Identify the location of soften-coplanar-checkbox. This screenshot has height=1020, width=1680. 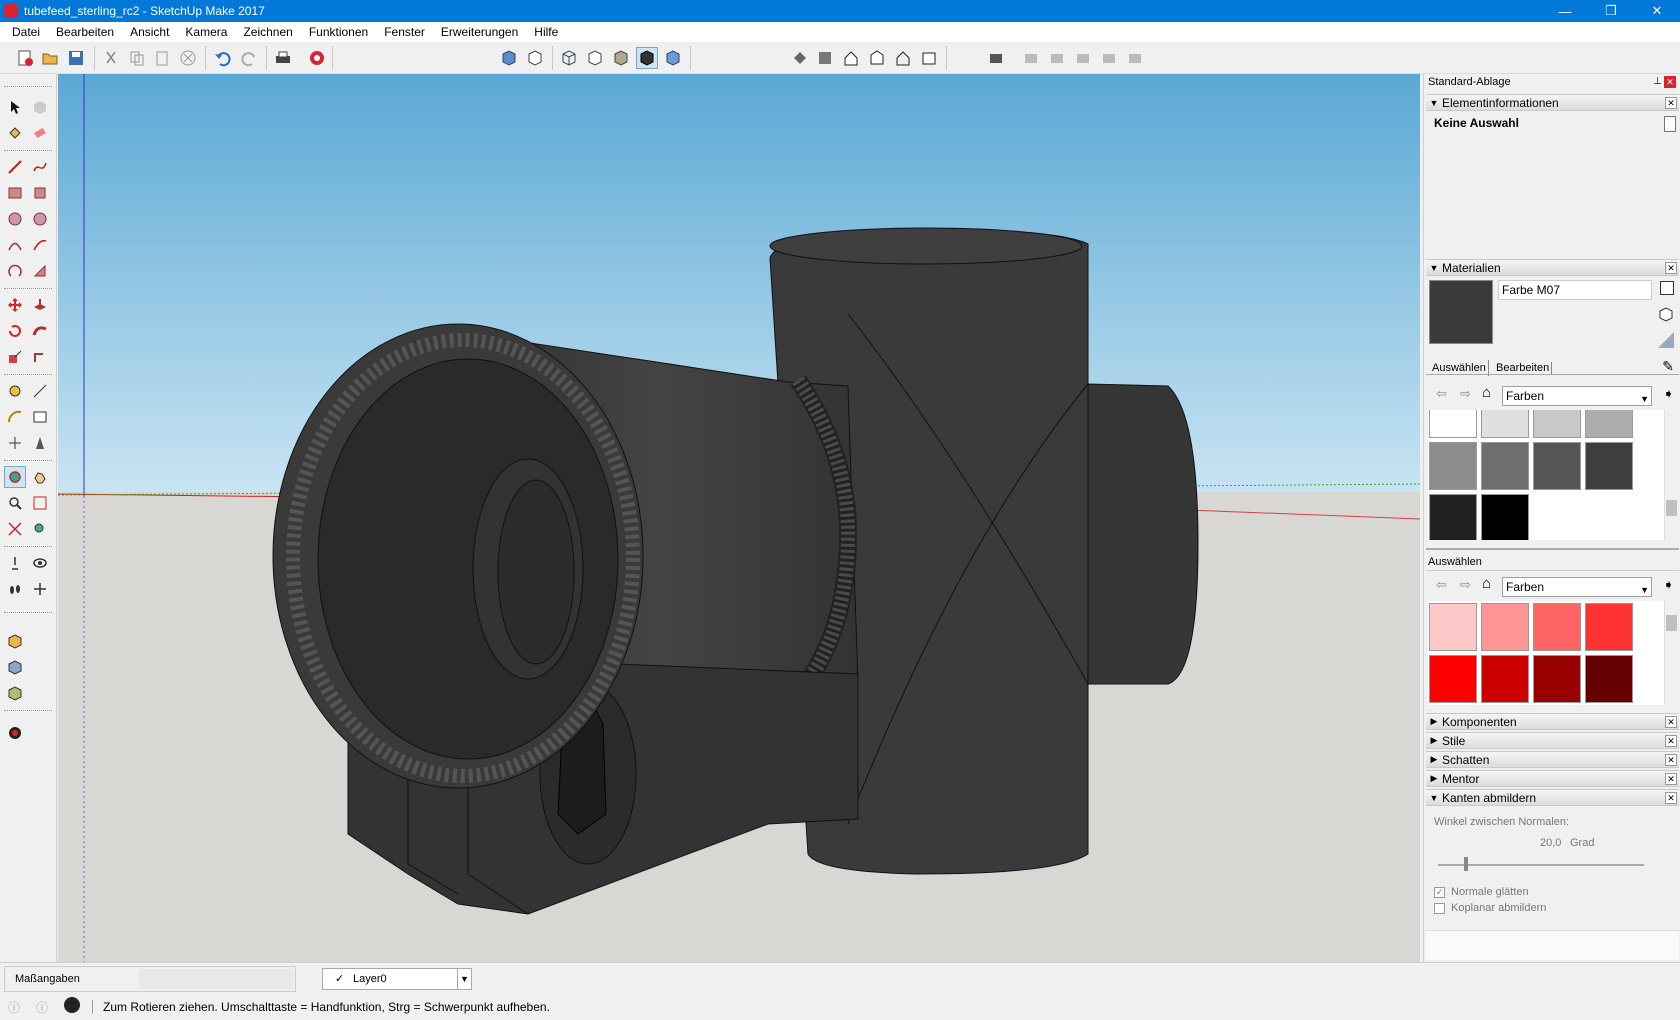
(1439, 908).